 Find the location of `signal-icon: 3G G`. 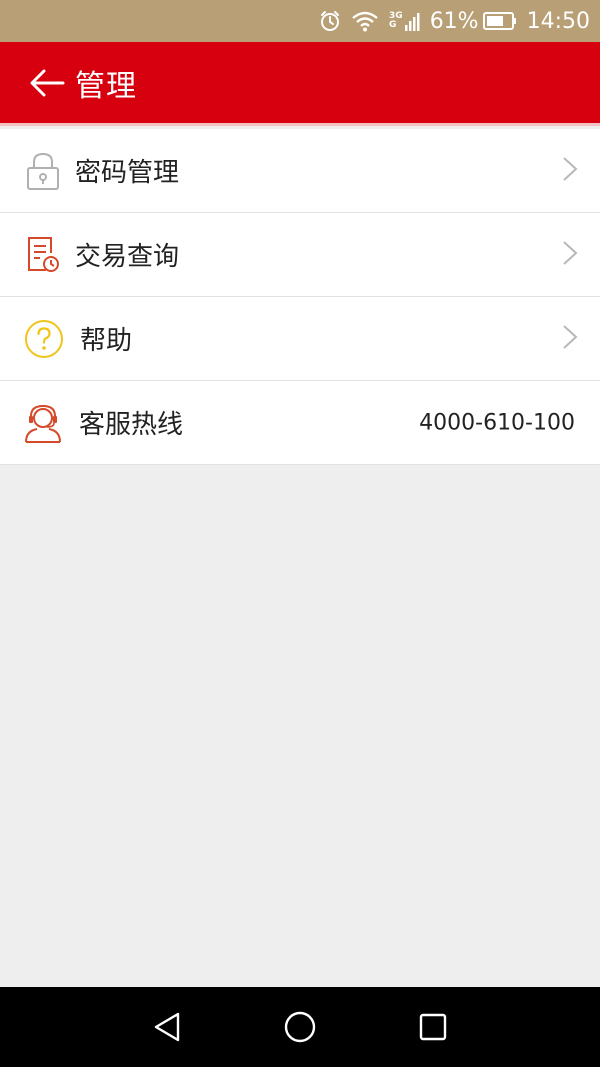

signal-icon: 3G G is located at coordinates (404, 21).